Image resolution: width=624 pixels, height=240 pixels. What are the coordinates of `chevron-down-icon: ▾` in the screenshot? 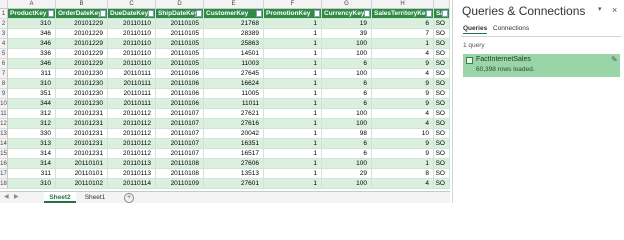 It's located at (600, 9).